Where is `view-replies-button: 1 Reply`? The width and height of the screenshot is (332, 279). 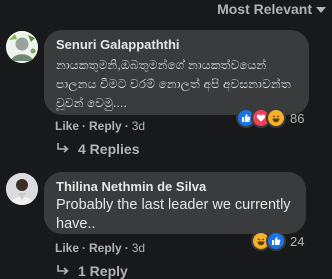 view-replies-button: 1 Reply is located at coordinates (92, 271).